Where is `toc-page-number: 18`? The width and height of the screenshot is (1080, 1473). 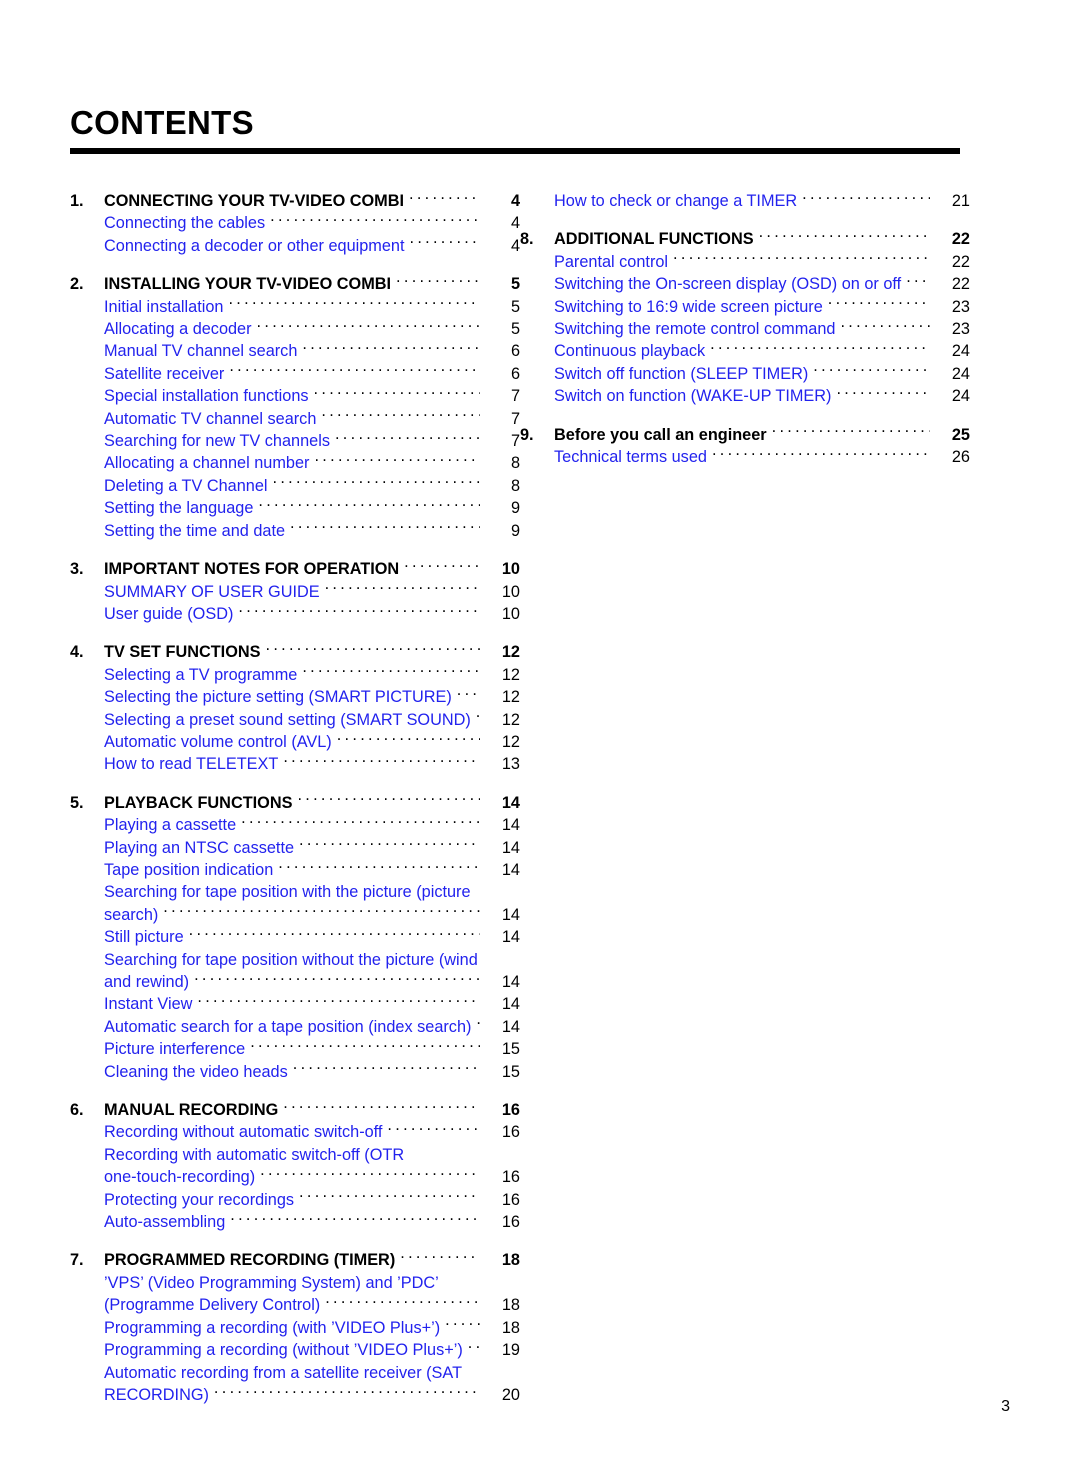 toc-page-number: 18 is located at coordinates (510, 1327).